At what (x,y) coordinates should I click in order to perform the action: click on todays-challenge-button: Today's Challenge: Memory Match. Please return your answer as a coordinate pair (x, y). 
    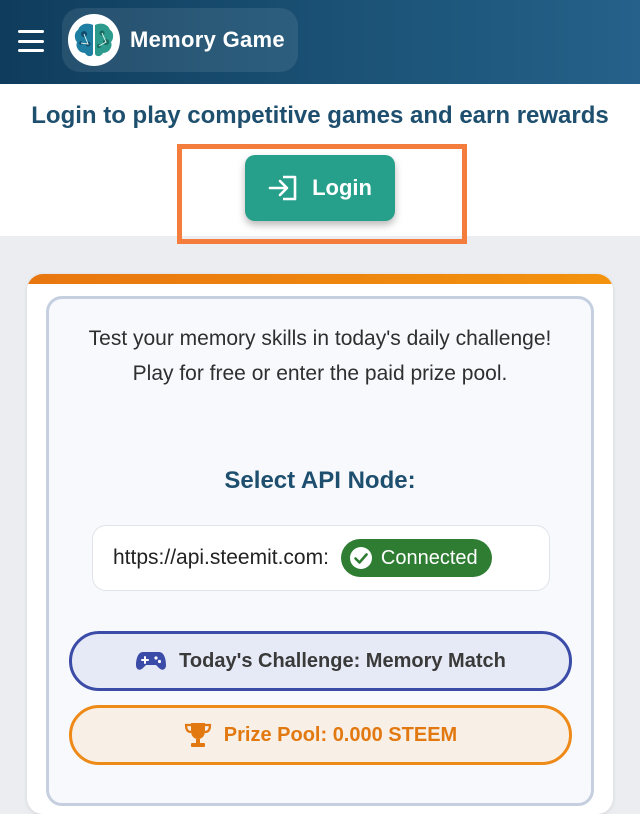
    Looking at the image, I should click on (320, 661).